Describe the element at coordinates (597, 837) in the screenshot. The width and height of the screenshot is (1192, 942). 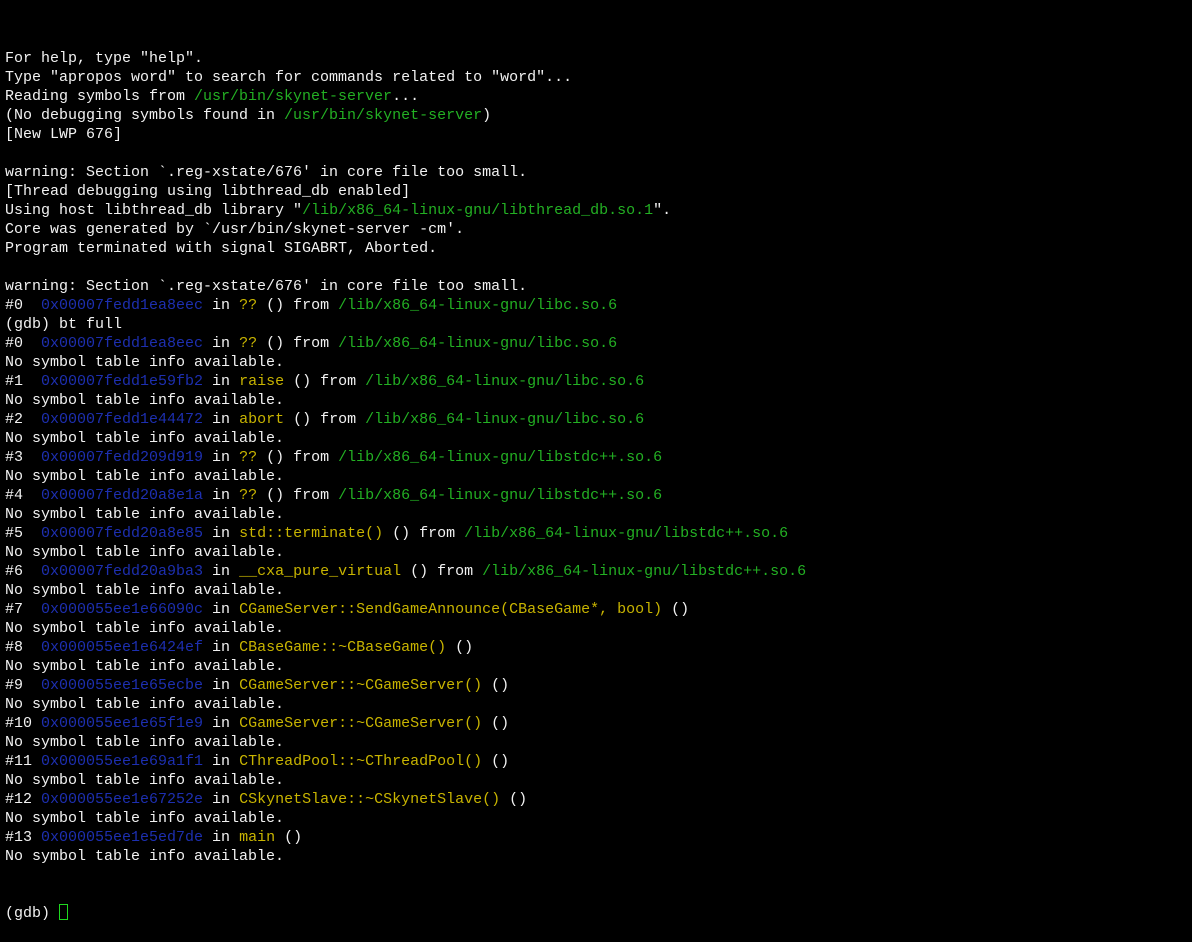
I see `terminal-line: #13 0x000055ee1e5ed7de in main ()` at that location.